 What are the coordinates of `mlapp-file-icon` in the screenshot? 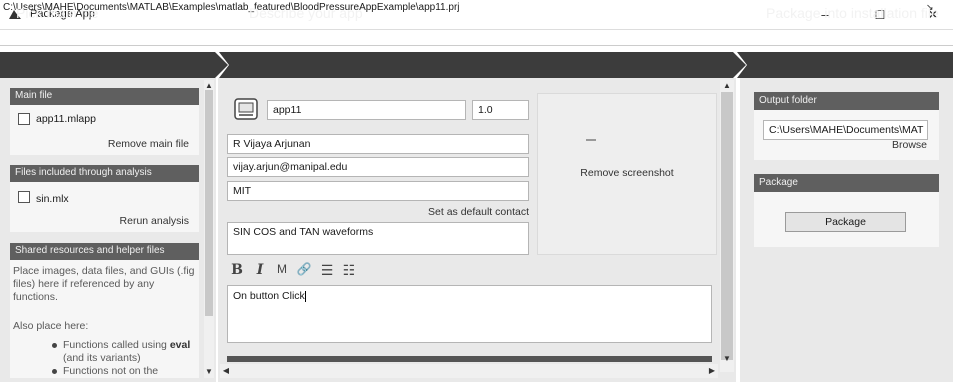 It's located at (24, 119).